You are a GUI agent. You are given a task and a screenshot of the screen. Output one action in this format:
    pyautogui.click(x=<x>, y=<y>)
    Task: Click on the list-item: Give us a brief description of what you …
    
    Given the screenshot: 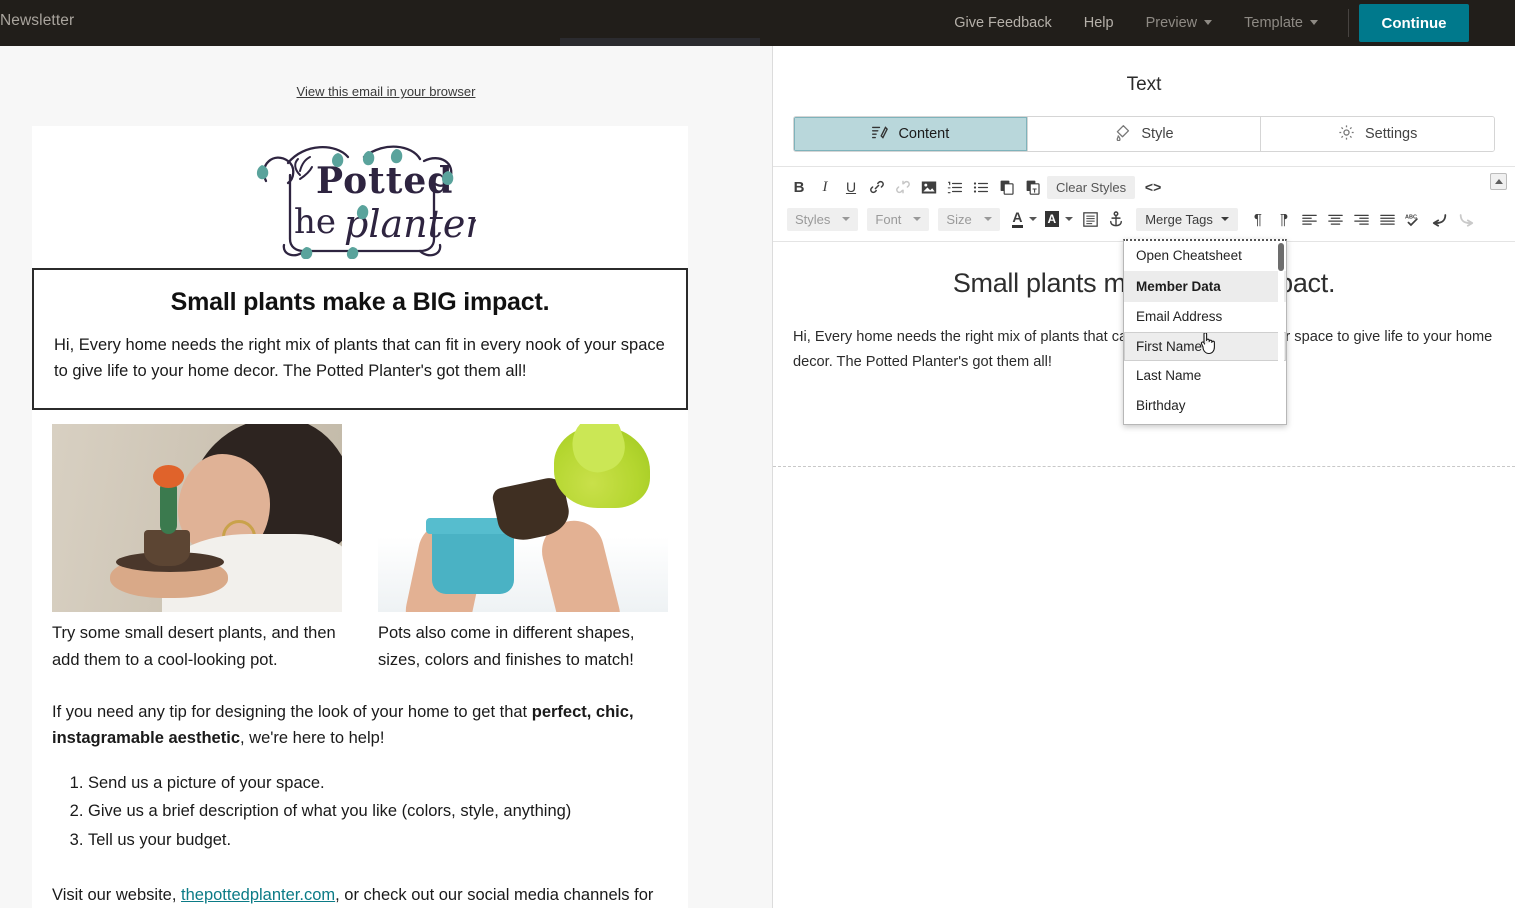 What is the action you would take?
    pyautogui.click(x=378, y=811)
    